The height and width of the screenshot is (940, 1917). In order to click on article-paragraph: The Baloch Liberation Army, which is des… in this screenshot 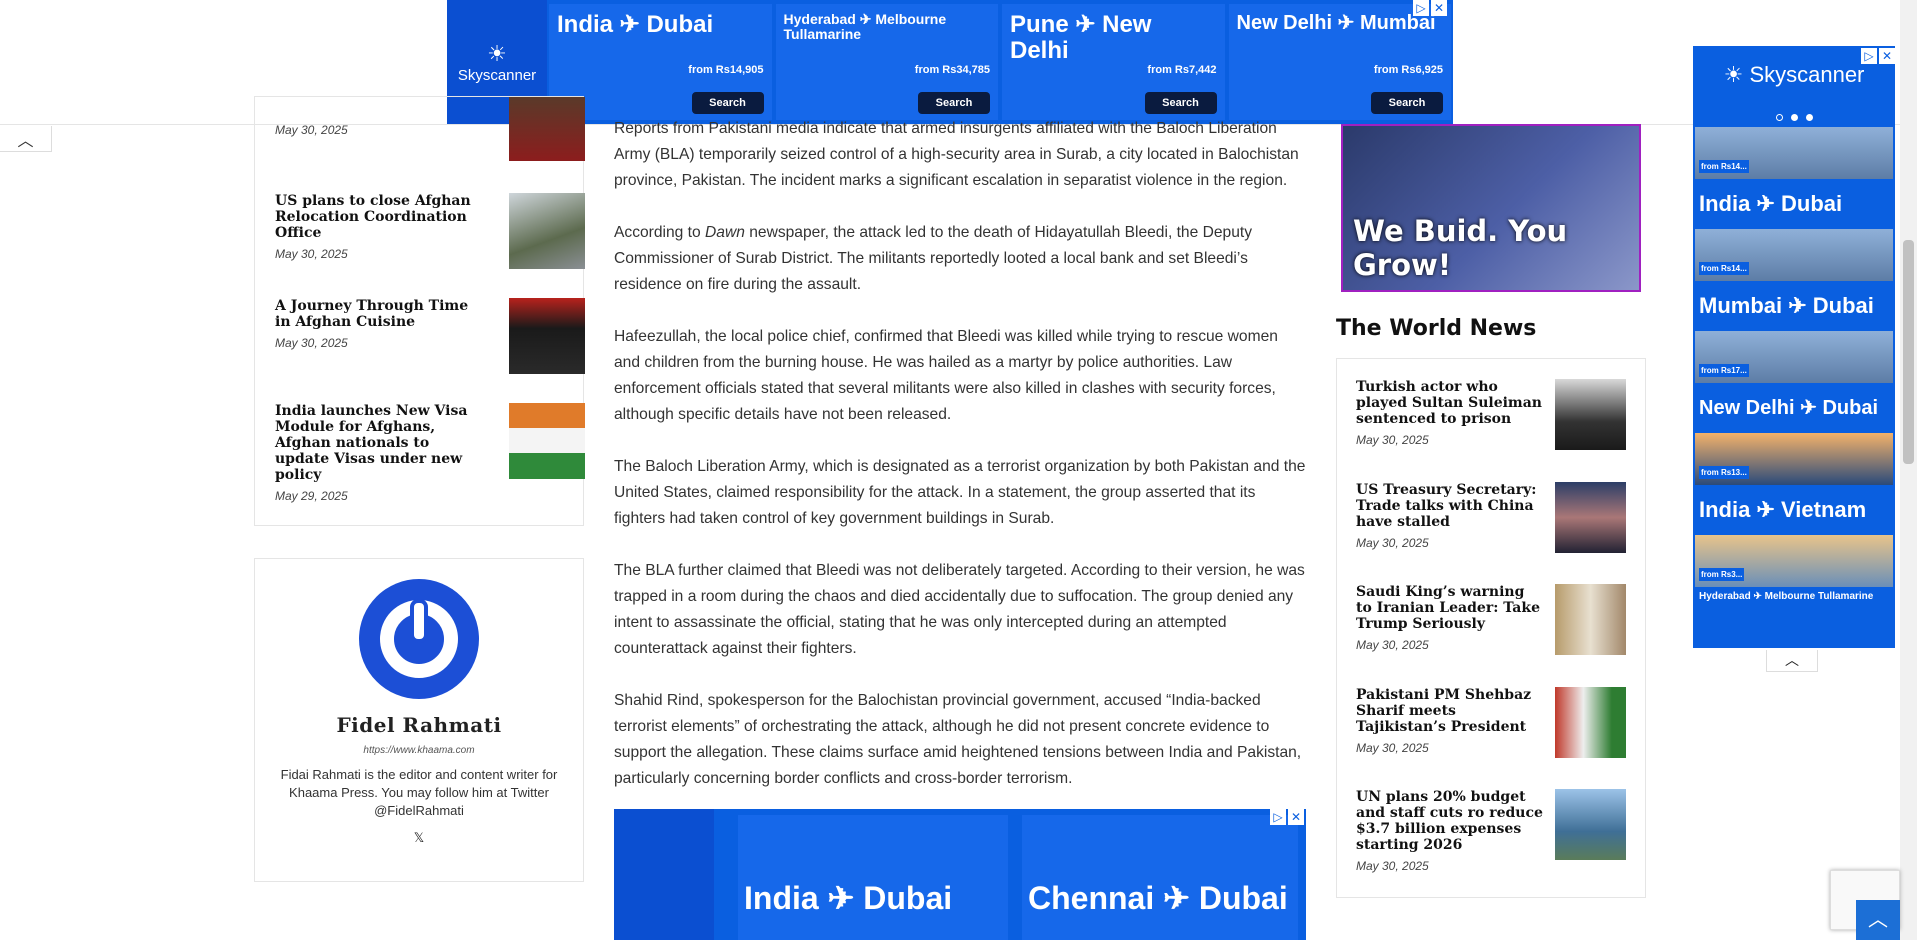, I will do `click(960, 492)`.